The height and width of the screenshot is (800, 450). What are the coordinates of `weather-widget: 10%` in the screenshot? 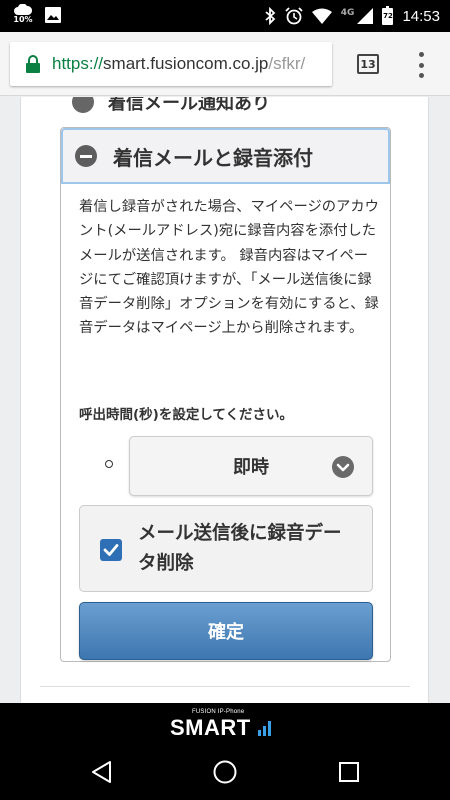 It's located at (23, 14).